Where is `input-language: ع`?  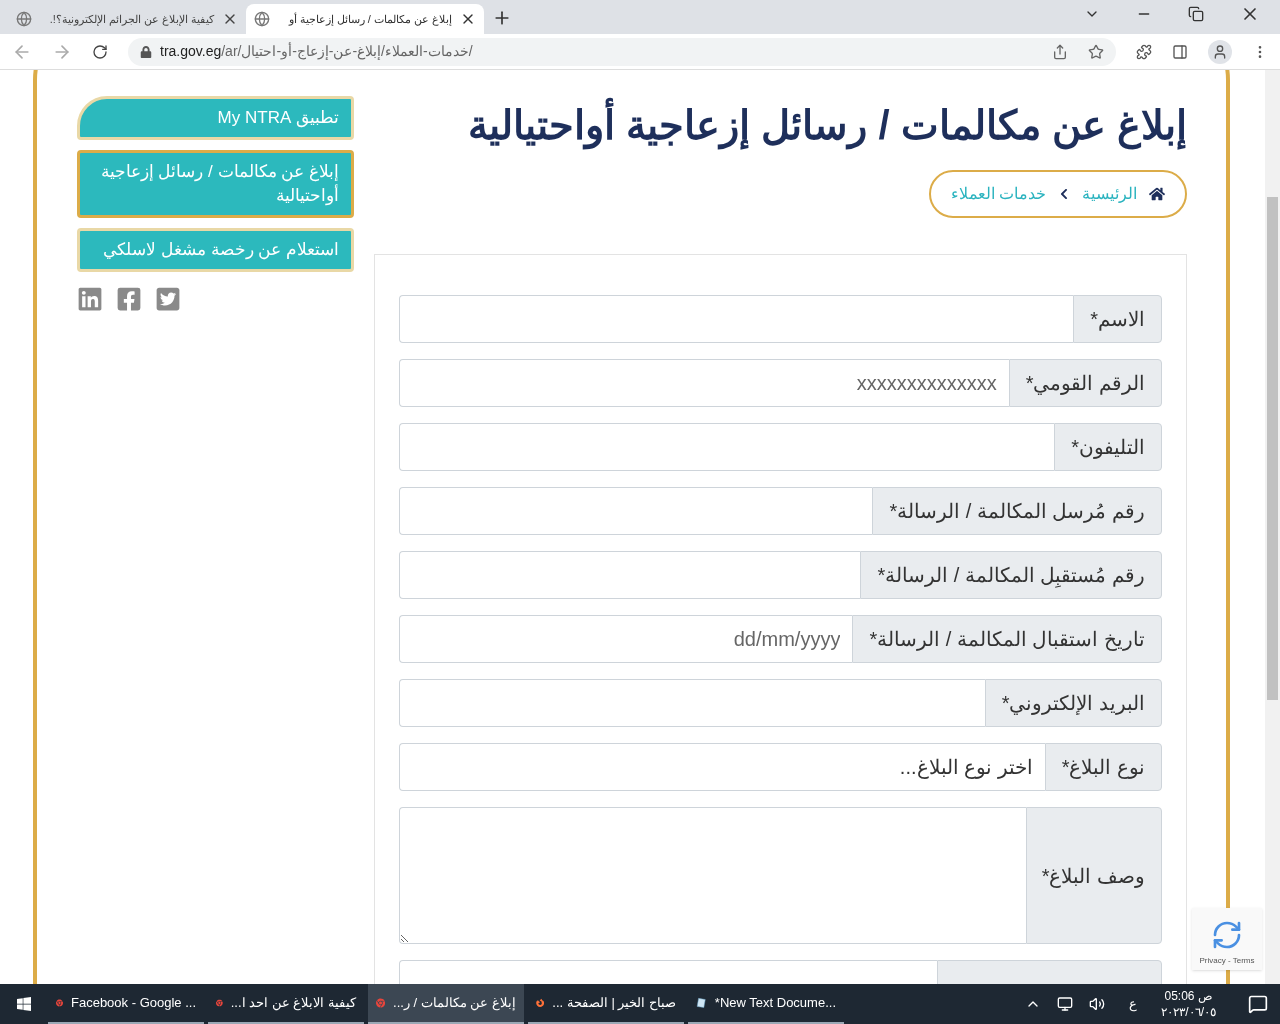 input-language: ع is located at coordinates (1133, 1004).